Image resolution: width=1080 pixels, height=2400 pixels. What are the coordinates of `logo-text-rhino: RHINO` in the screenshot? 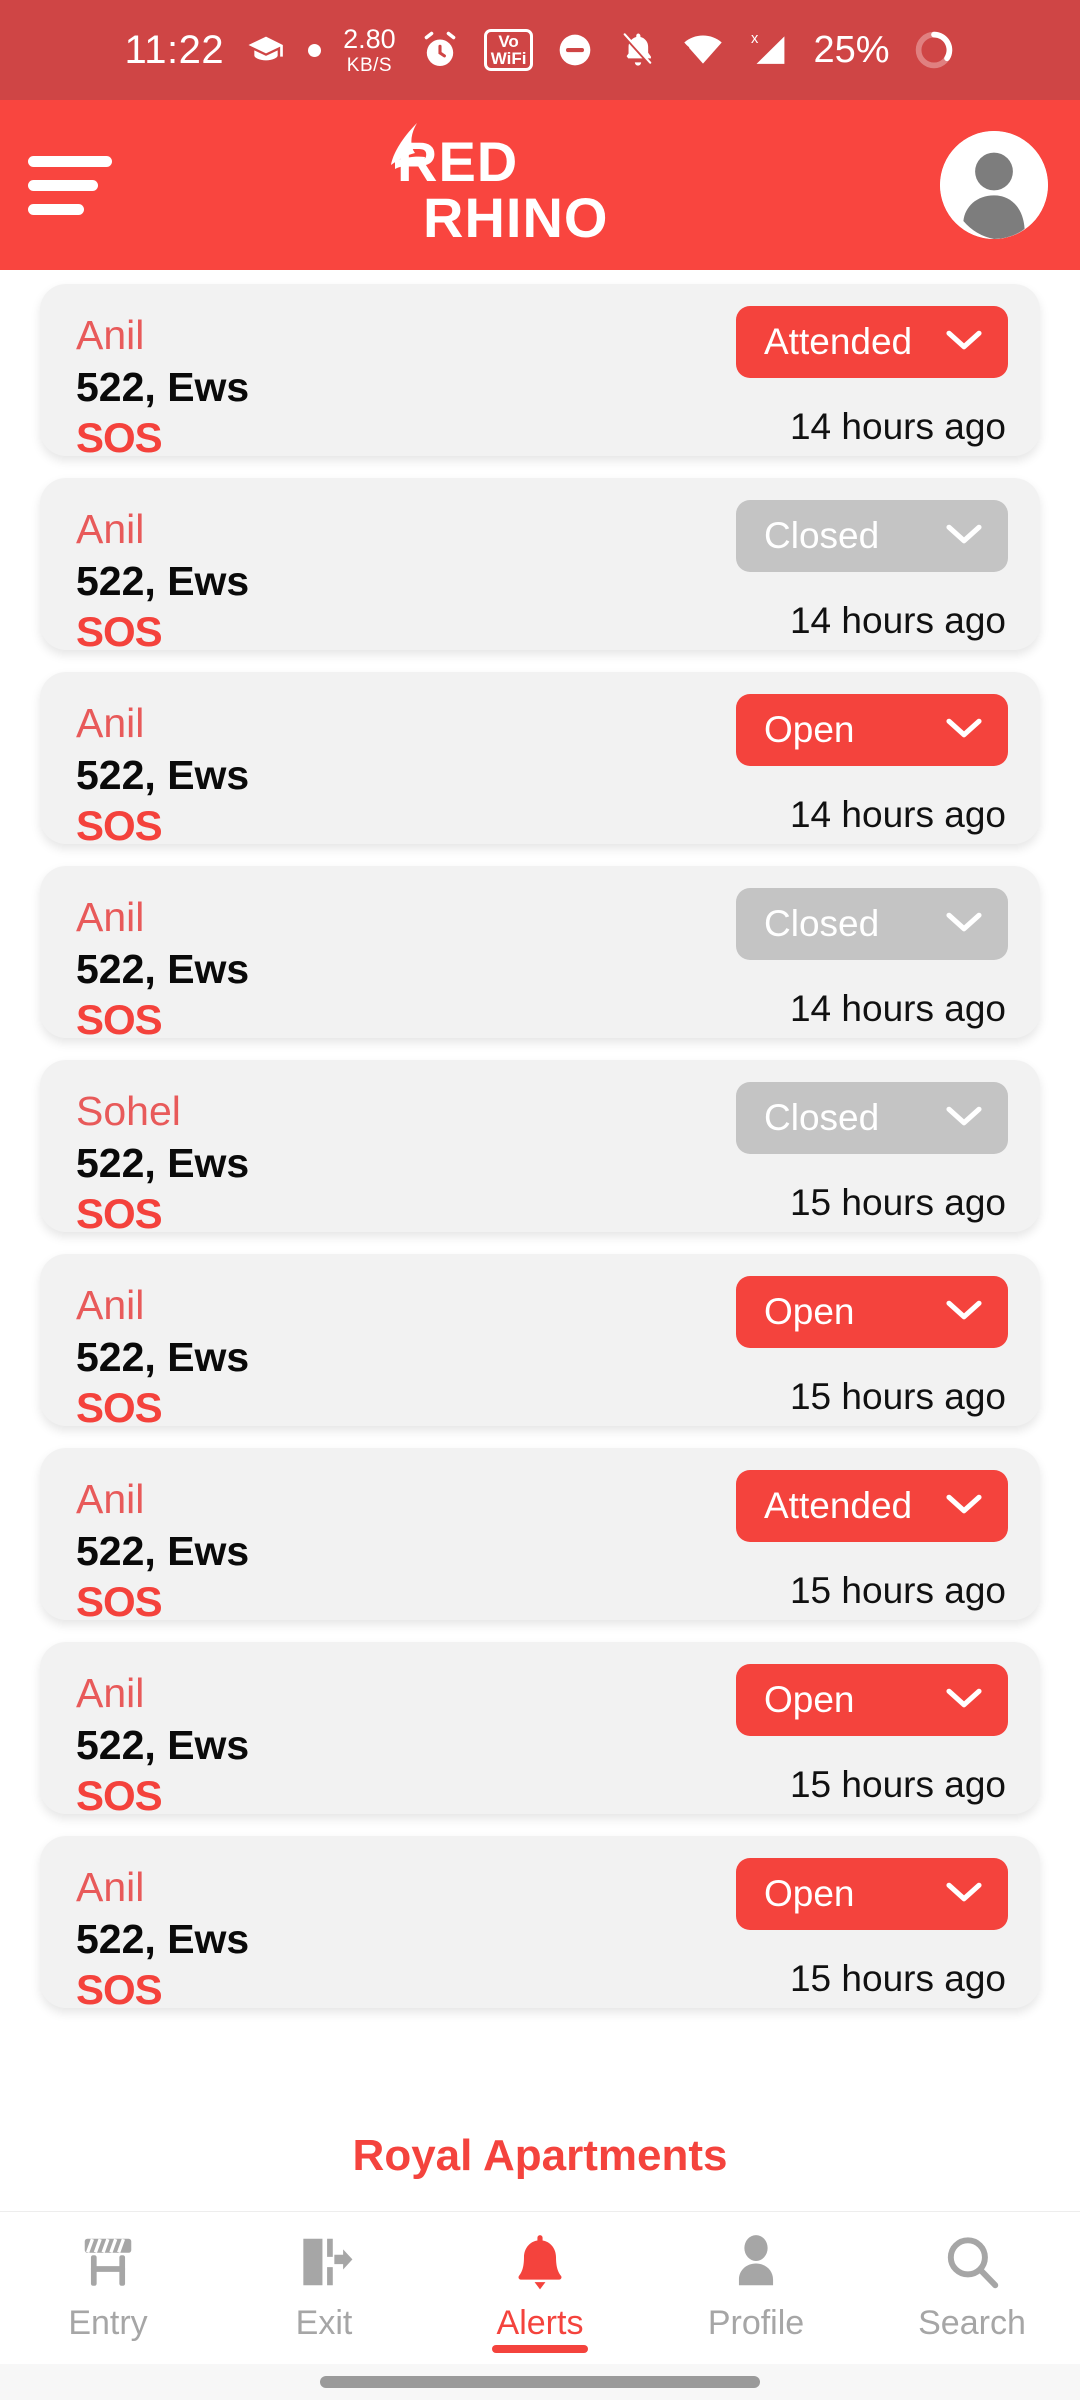 It's located at (515, 217).